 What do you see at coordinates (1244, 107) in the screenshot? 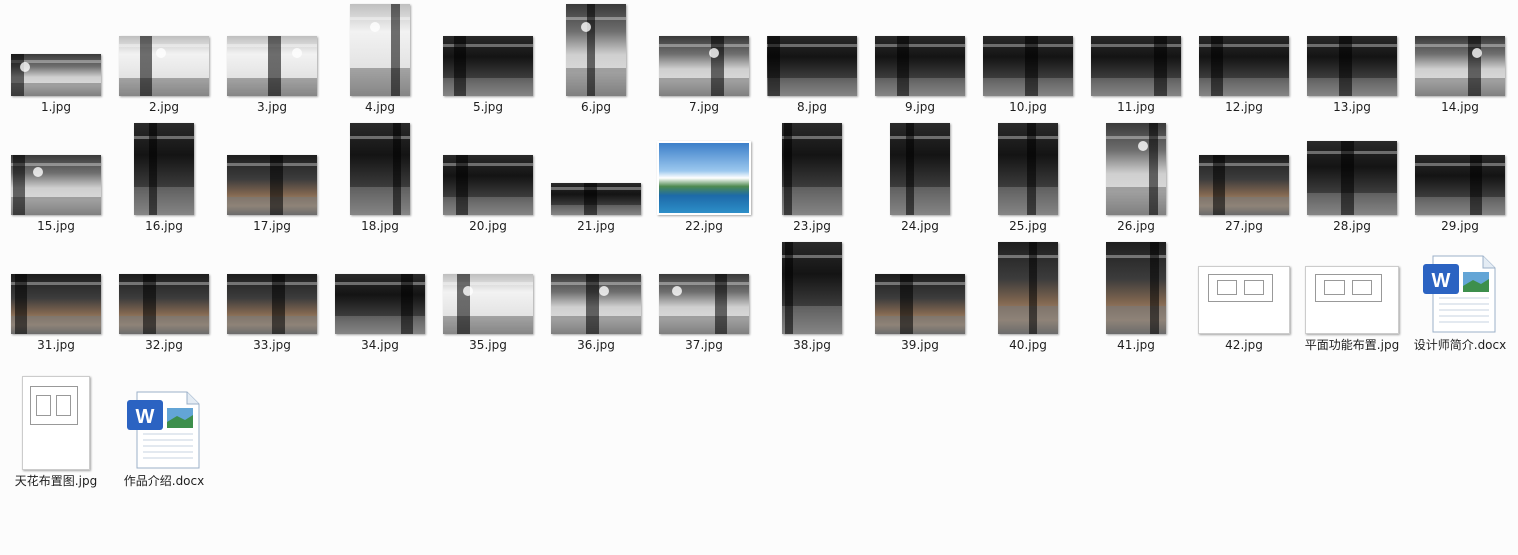
I see `file-name-label: 12.jpg` at bounding box center [1244, 107].